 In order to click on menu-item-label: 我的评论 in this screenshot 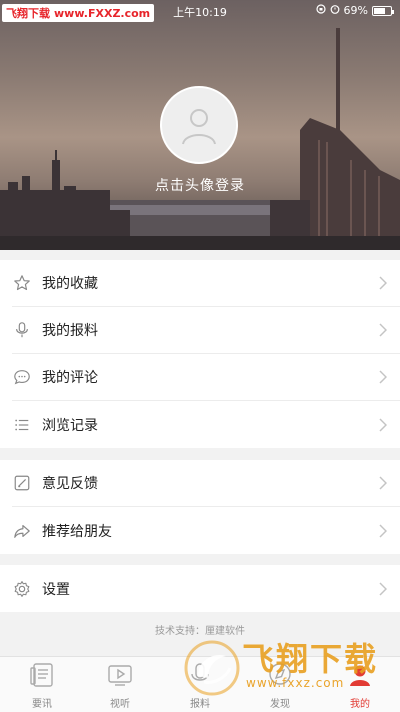, I will do `click(70, 378)`.